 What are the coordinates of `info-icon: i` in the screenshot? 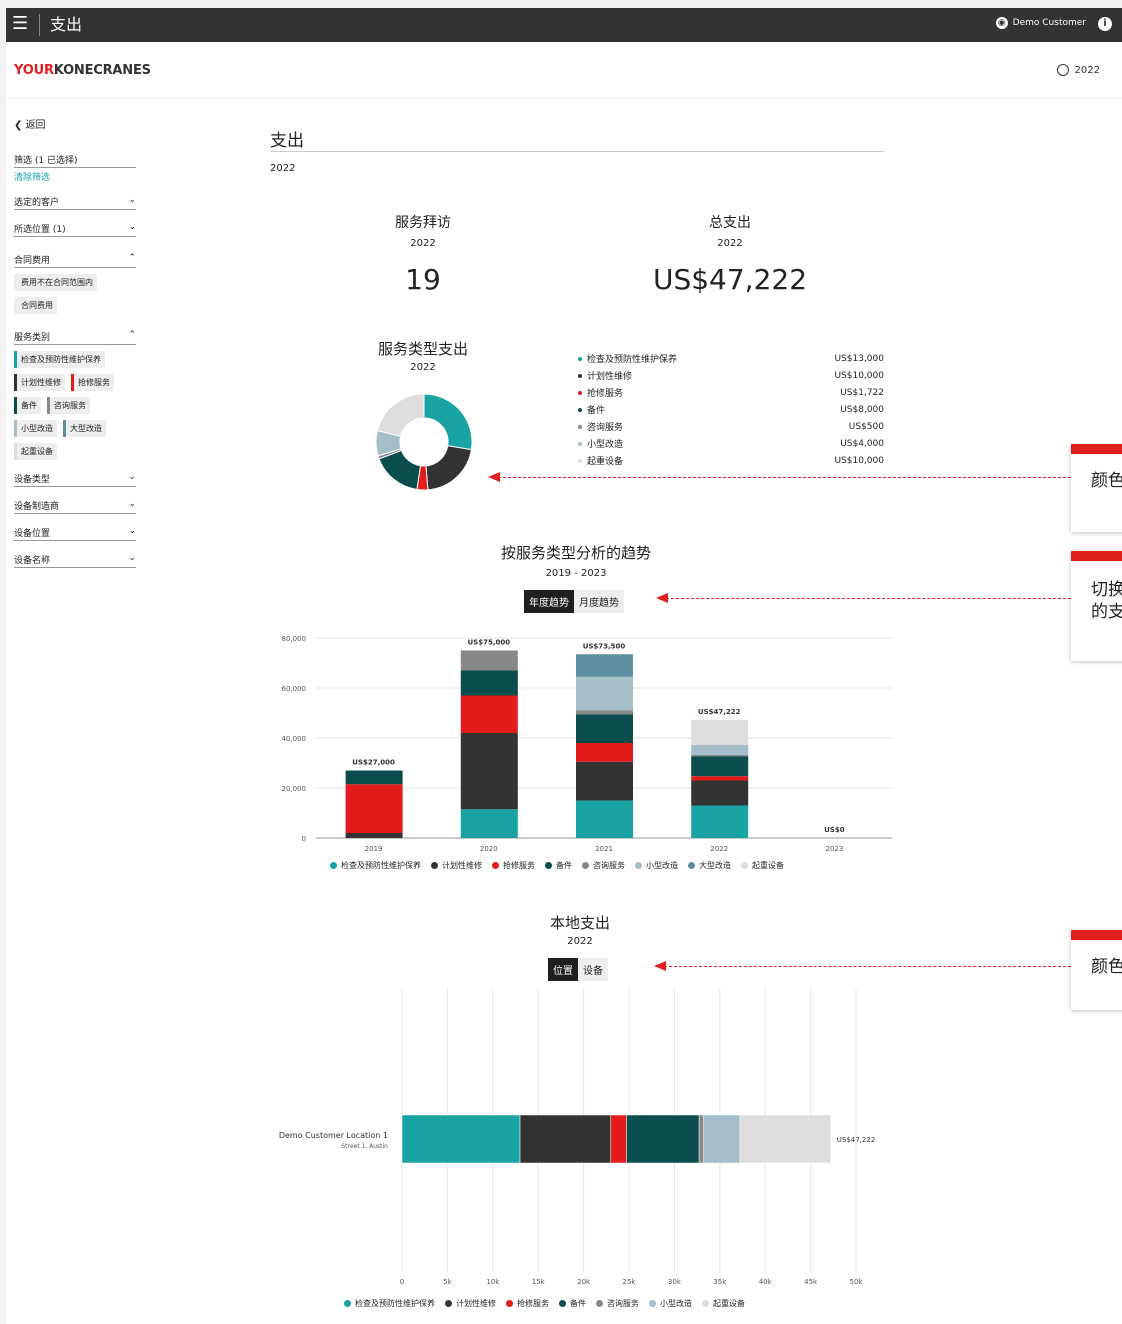 It's located at (1105, 24).